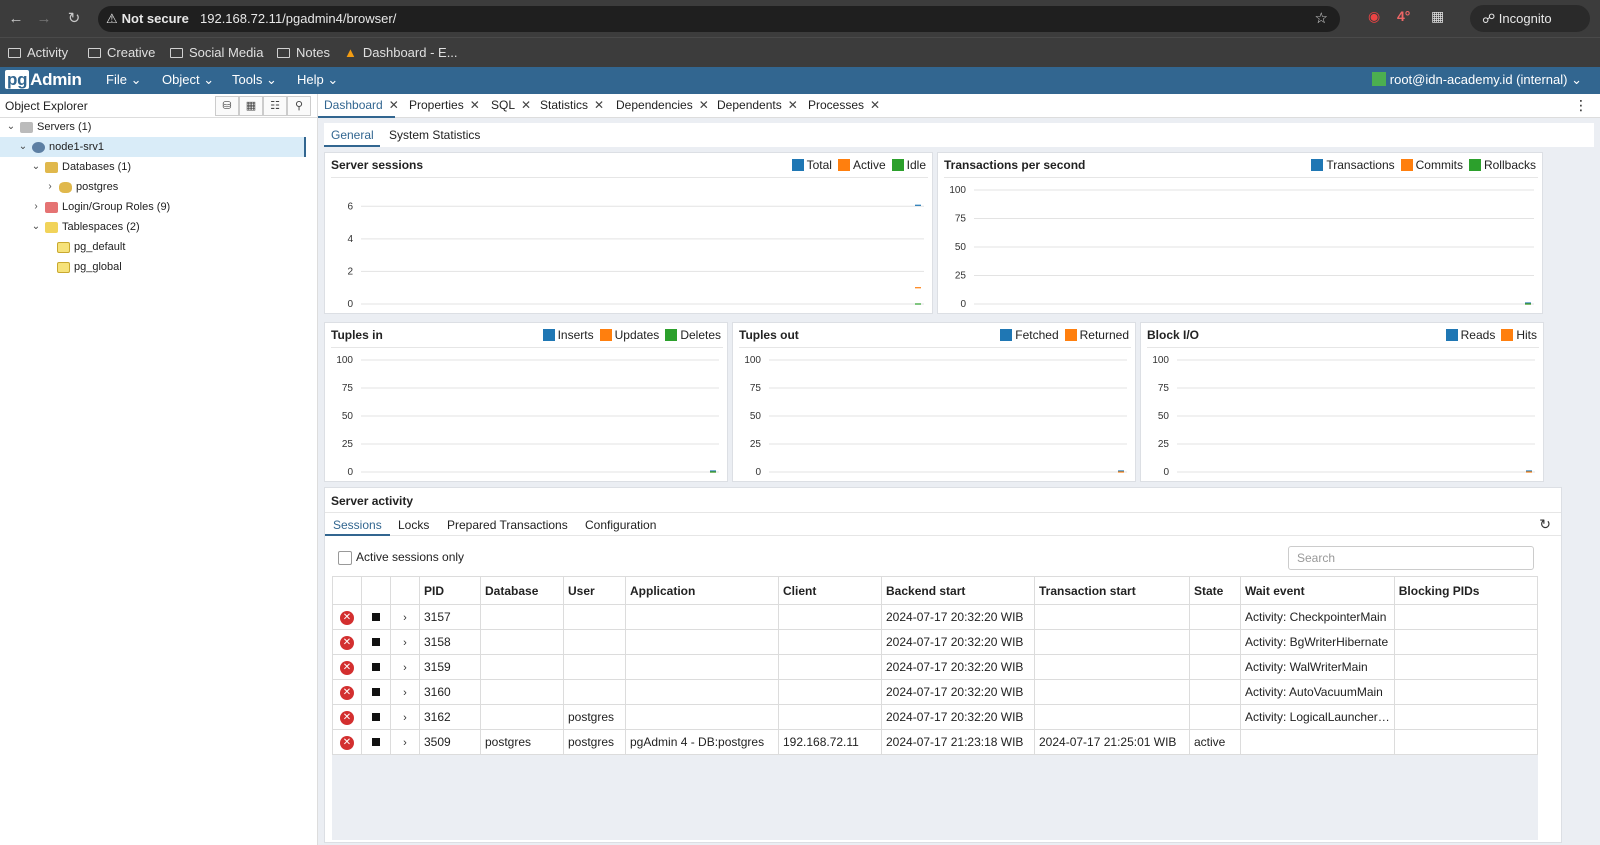  I want to click on tree-pg-default: pg_default, so click(91, 247).